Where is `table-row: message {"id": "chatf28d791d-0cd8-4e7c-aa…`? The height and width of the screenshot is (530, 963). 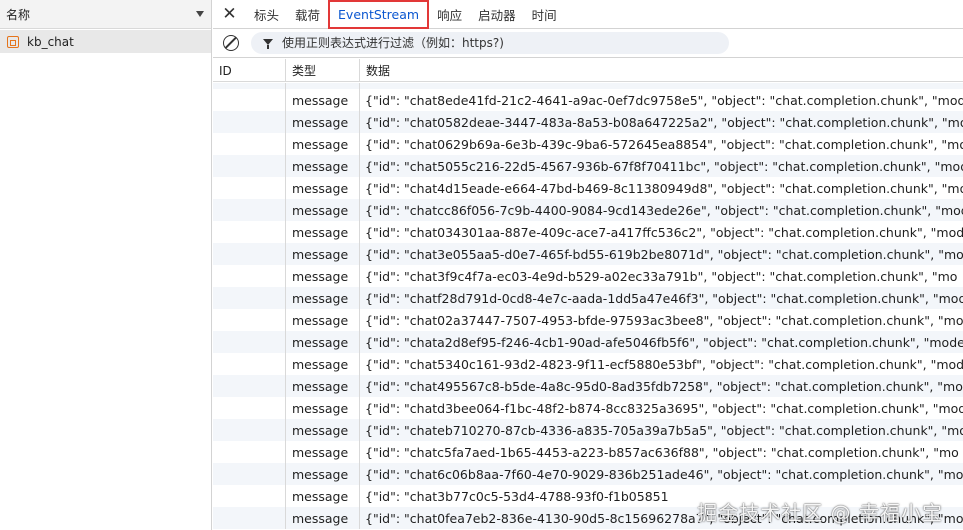 table-row: message {"id": "chatf28d791d-0cd8-4e7c-aa… is located at coordinates (588, 298).